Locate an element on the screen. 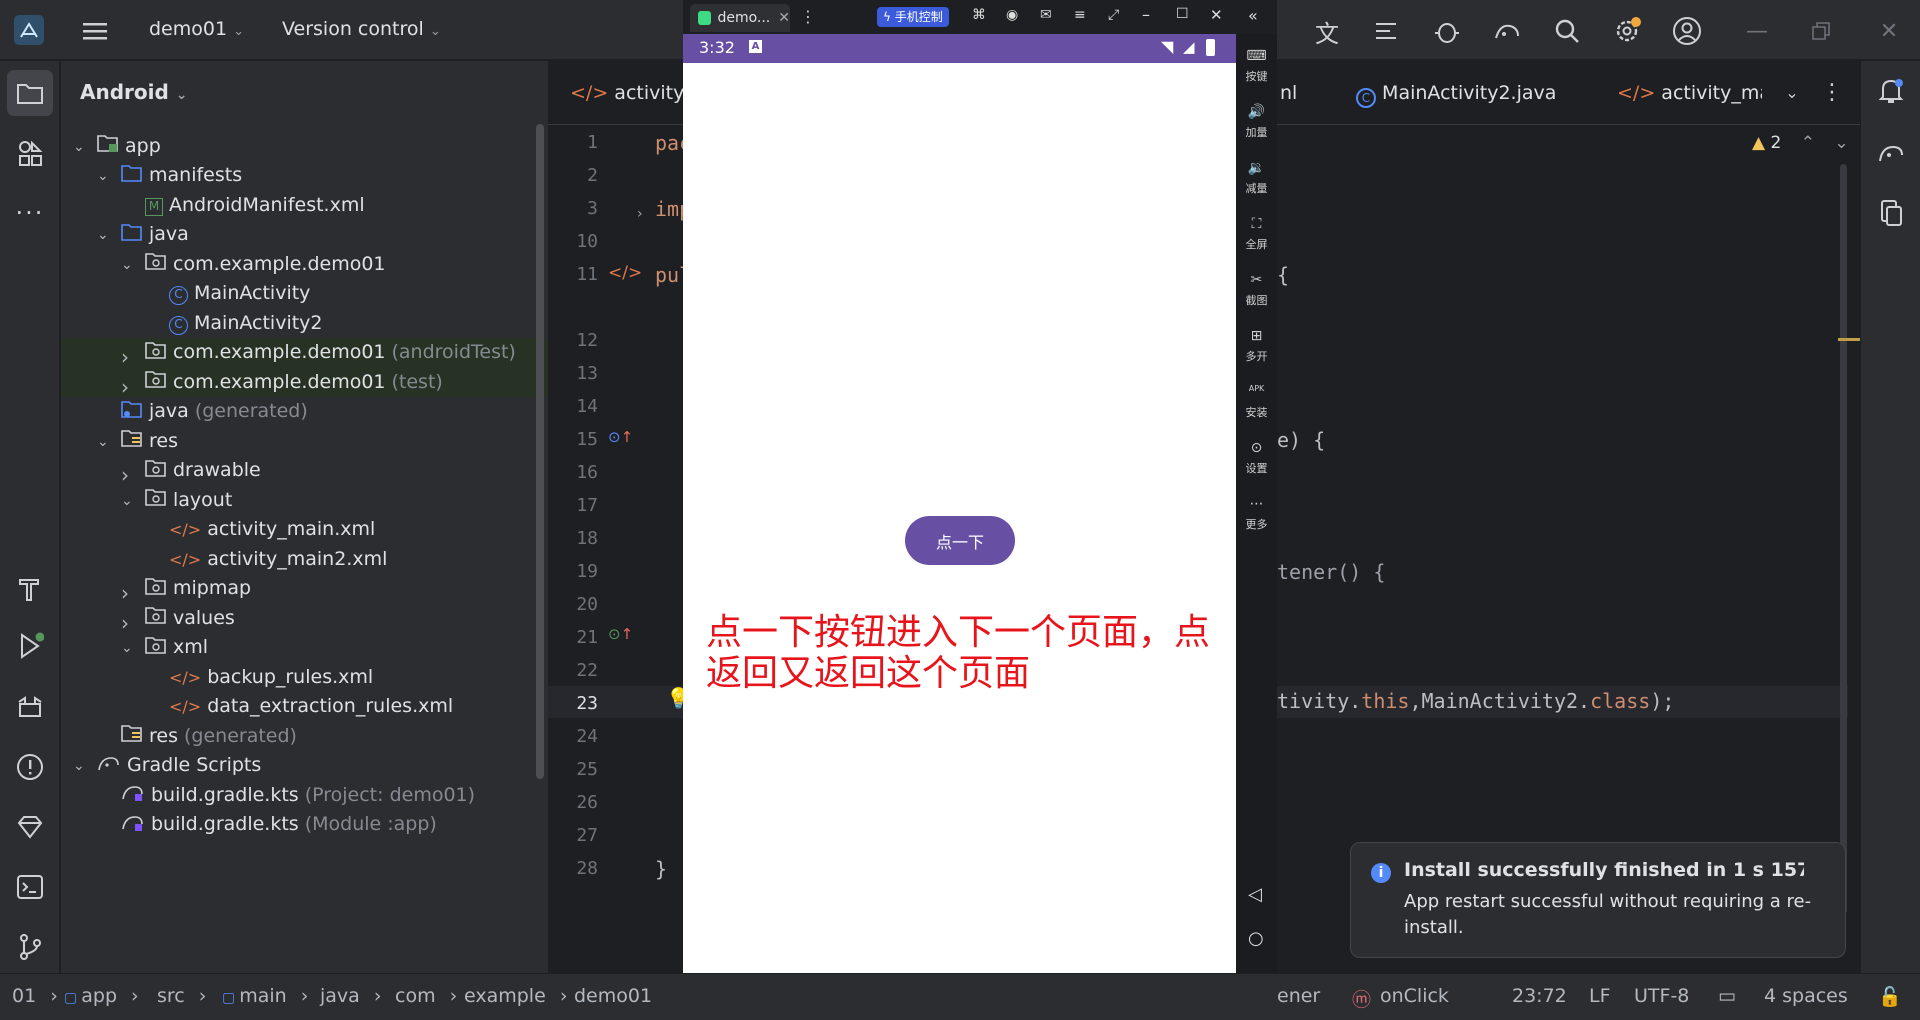 The width and height of the screenshot is (1920, 1020). xml-layout-gutter-icon: </> is located at coordinates (625, 273).